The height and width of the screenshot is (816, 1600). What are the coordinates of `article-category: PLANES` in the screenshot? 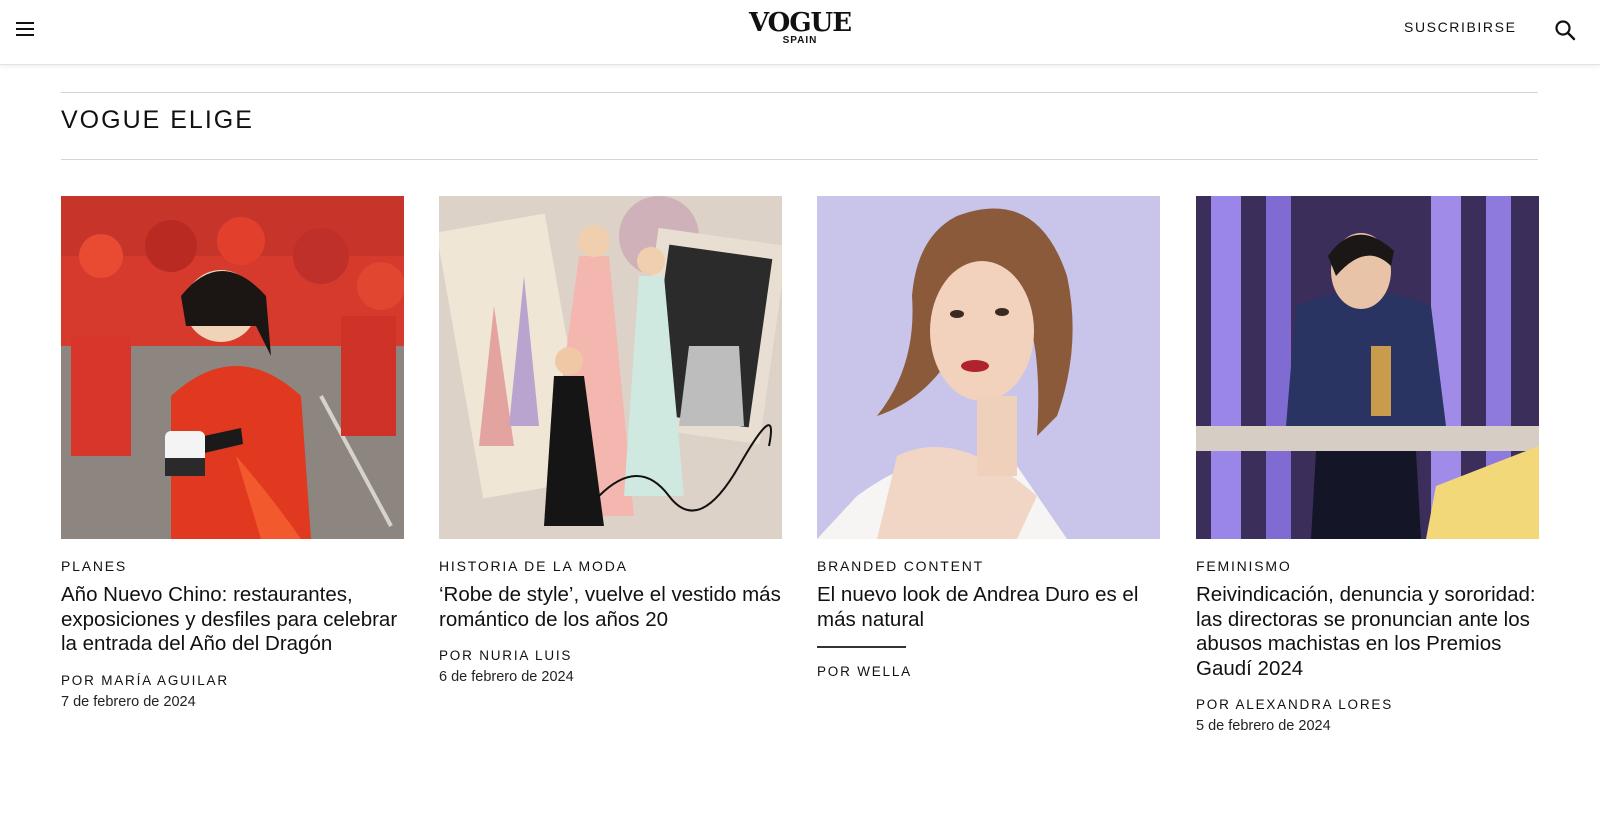 It's located at (232, 566).